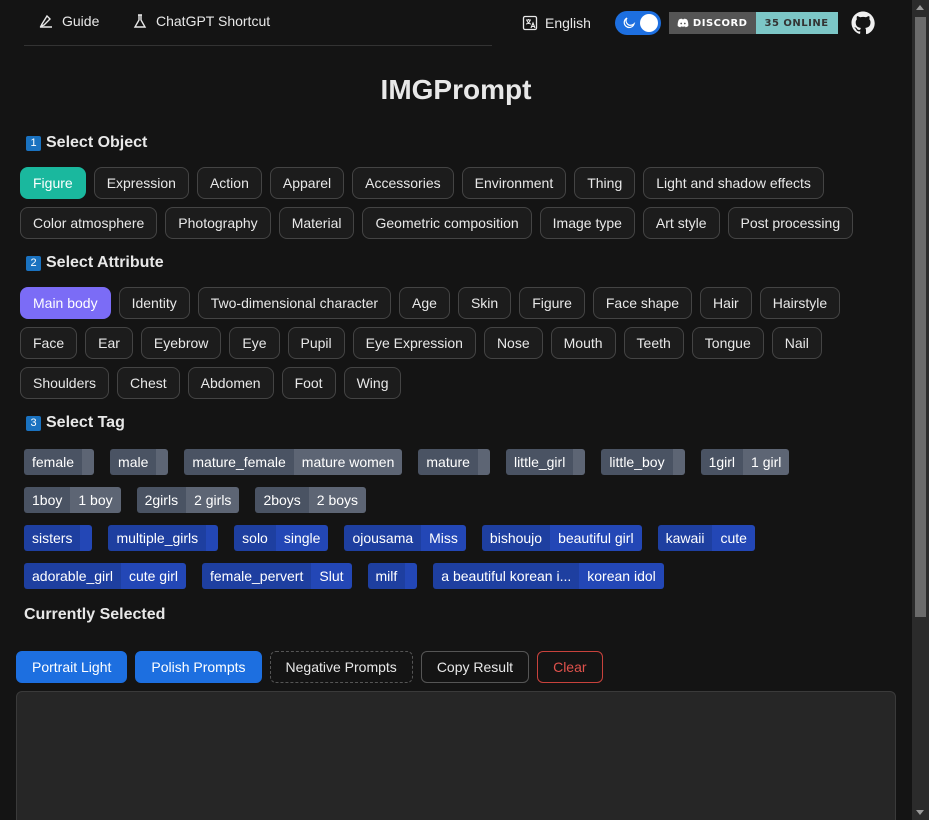 The height and width of the screenshot is (820, 929). What do you see at coordinates (863, 23) in the screenshot?
I see `github-icon` at bounding box center [863, 23].